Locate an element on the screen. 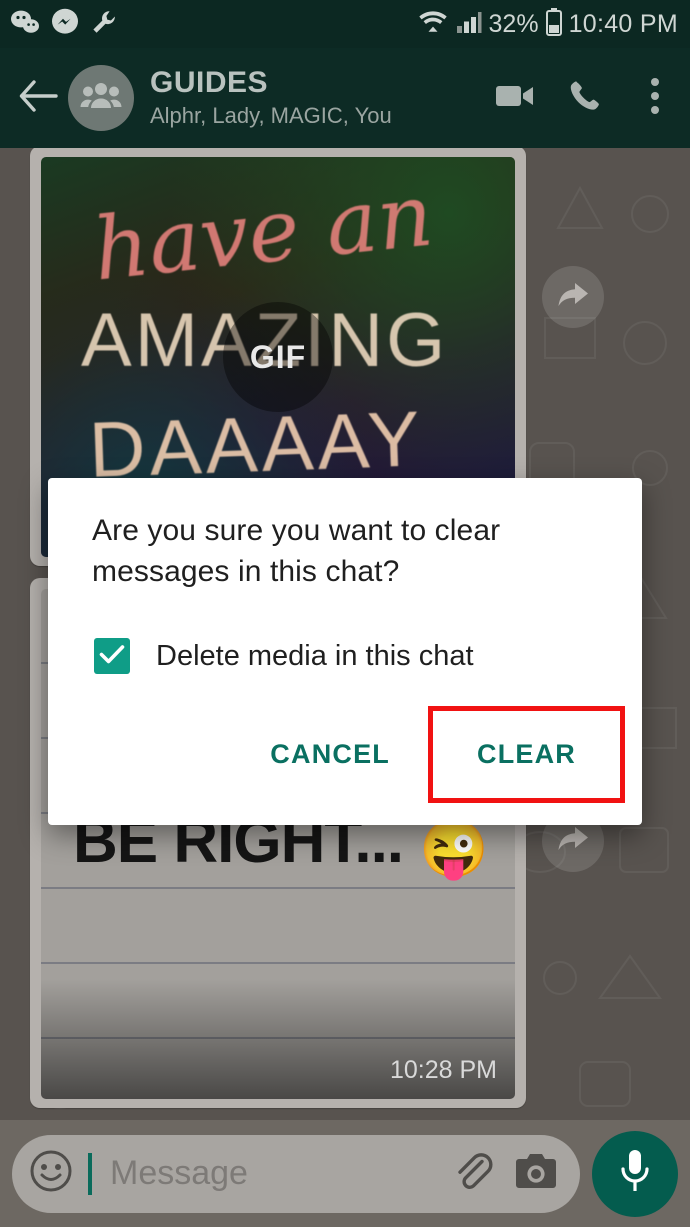 The image size is (690, 1227). messenger-icon is located at coordinates (65, 24).